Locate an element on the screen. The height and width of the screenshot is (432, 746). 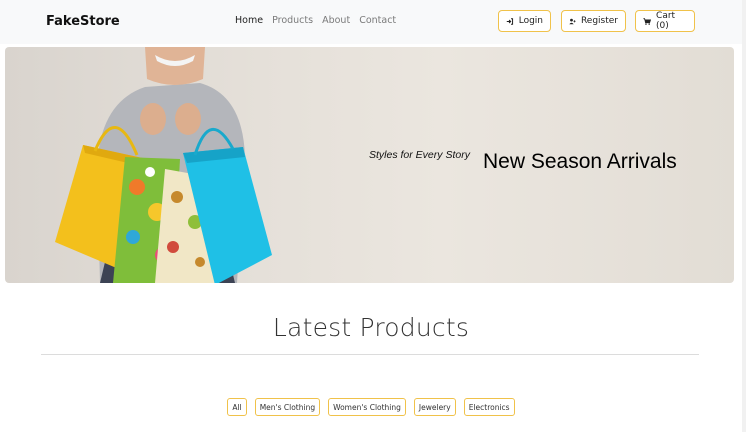
sign-in-icon is located at coordinates (510, 21).